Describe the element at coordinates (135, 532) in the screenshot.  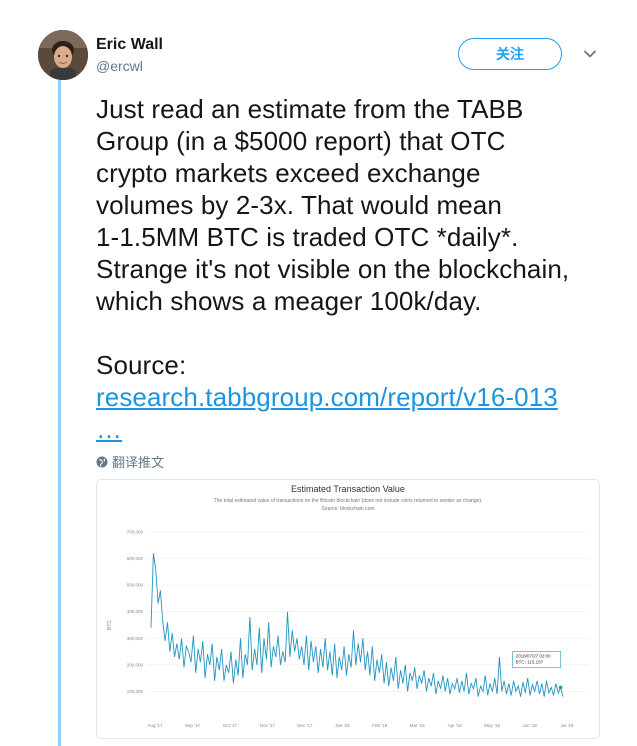
I see `y-tick-label: 700,000` at that location.